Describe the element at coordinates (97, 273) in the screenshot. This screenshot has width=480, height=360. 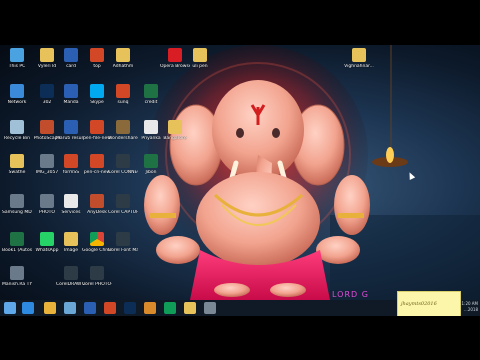
I see `corel-photo-icon` at that location.